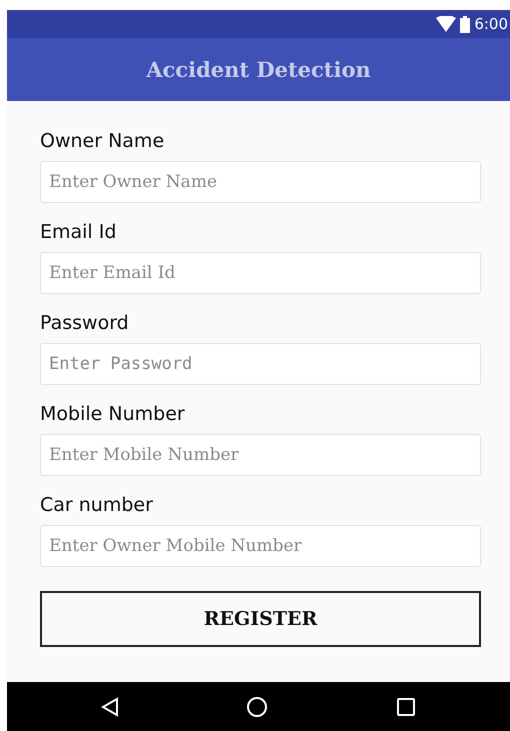 The width and height of the screenshot is (510, 731). What do you see at coordinates (96, 505) in the screenshot?
I see `field-label: Car number` at bounding box center [96, 505].